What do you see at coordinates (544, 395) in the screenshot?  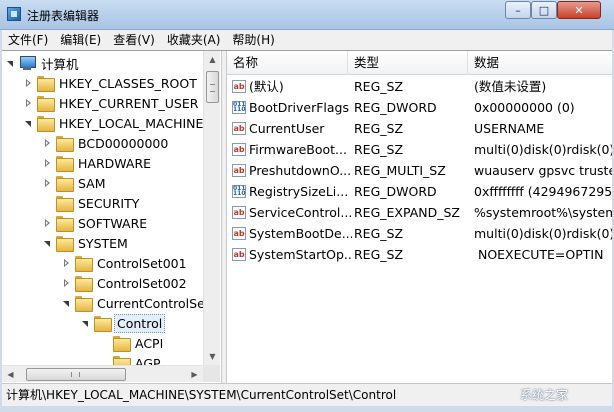 I see `watermark-logo: 系统之家` at bounding box center [544, 395].